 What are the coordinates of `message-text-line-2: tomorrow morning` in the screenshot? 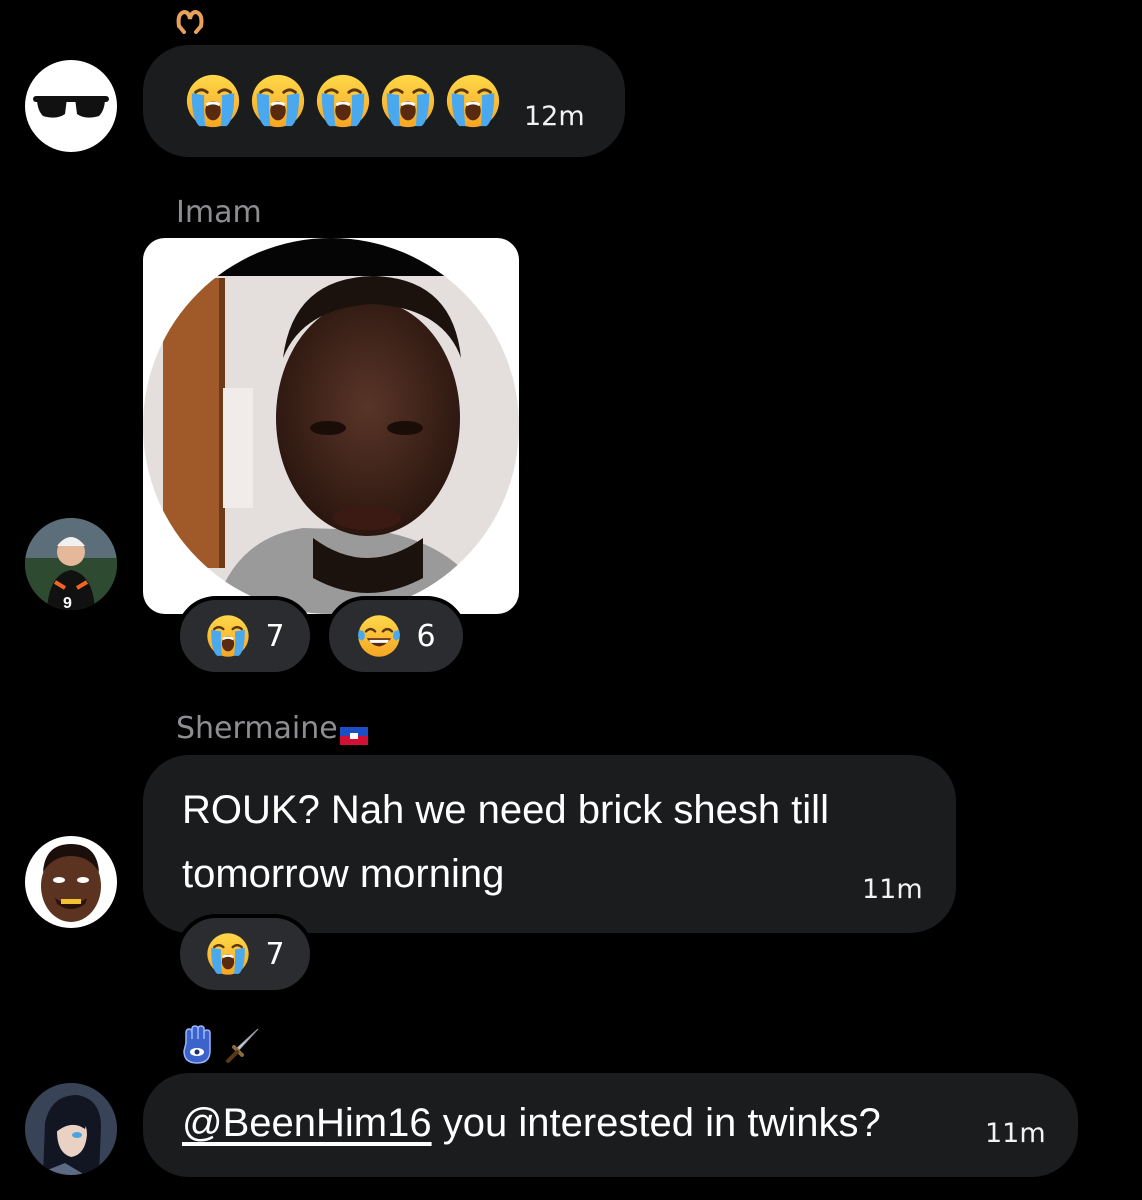 It's located at (343, 874).